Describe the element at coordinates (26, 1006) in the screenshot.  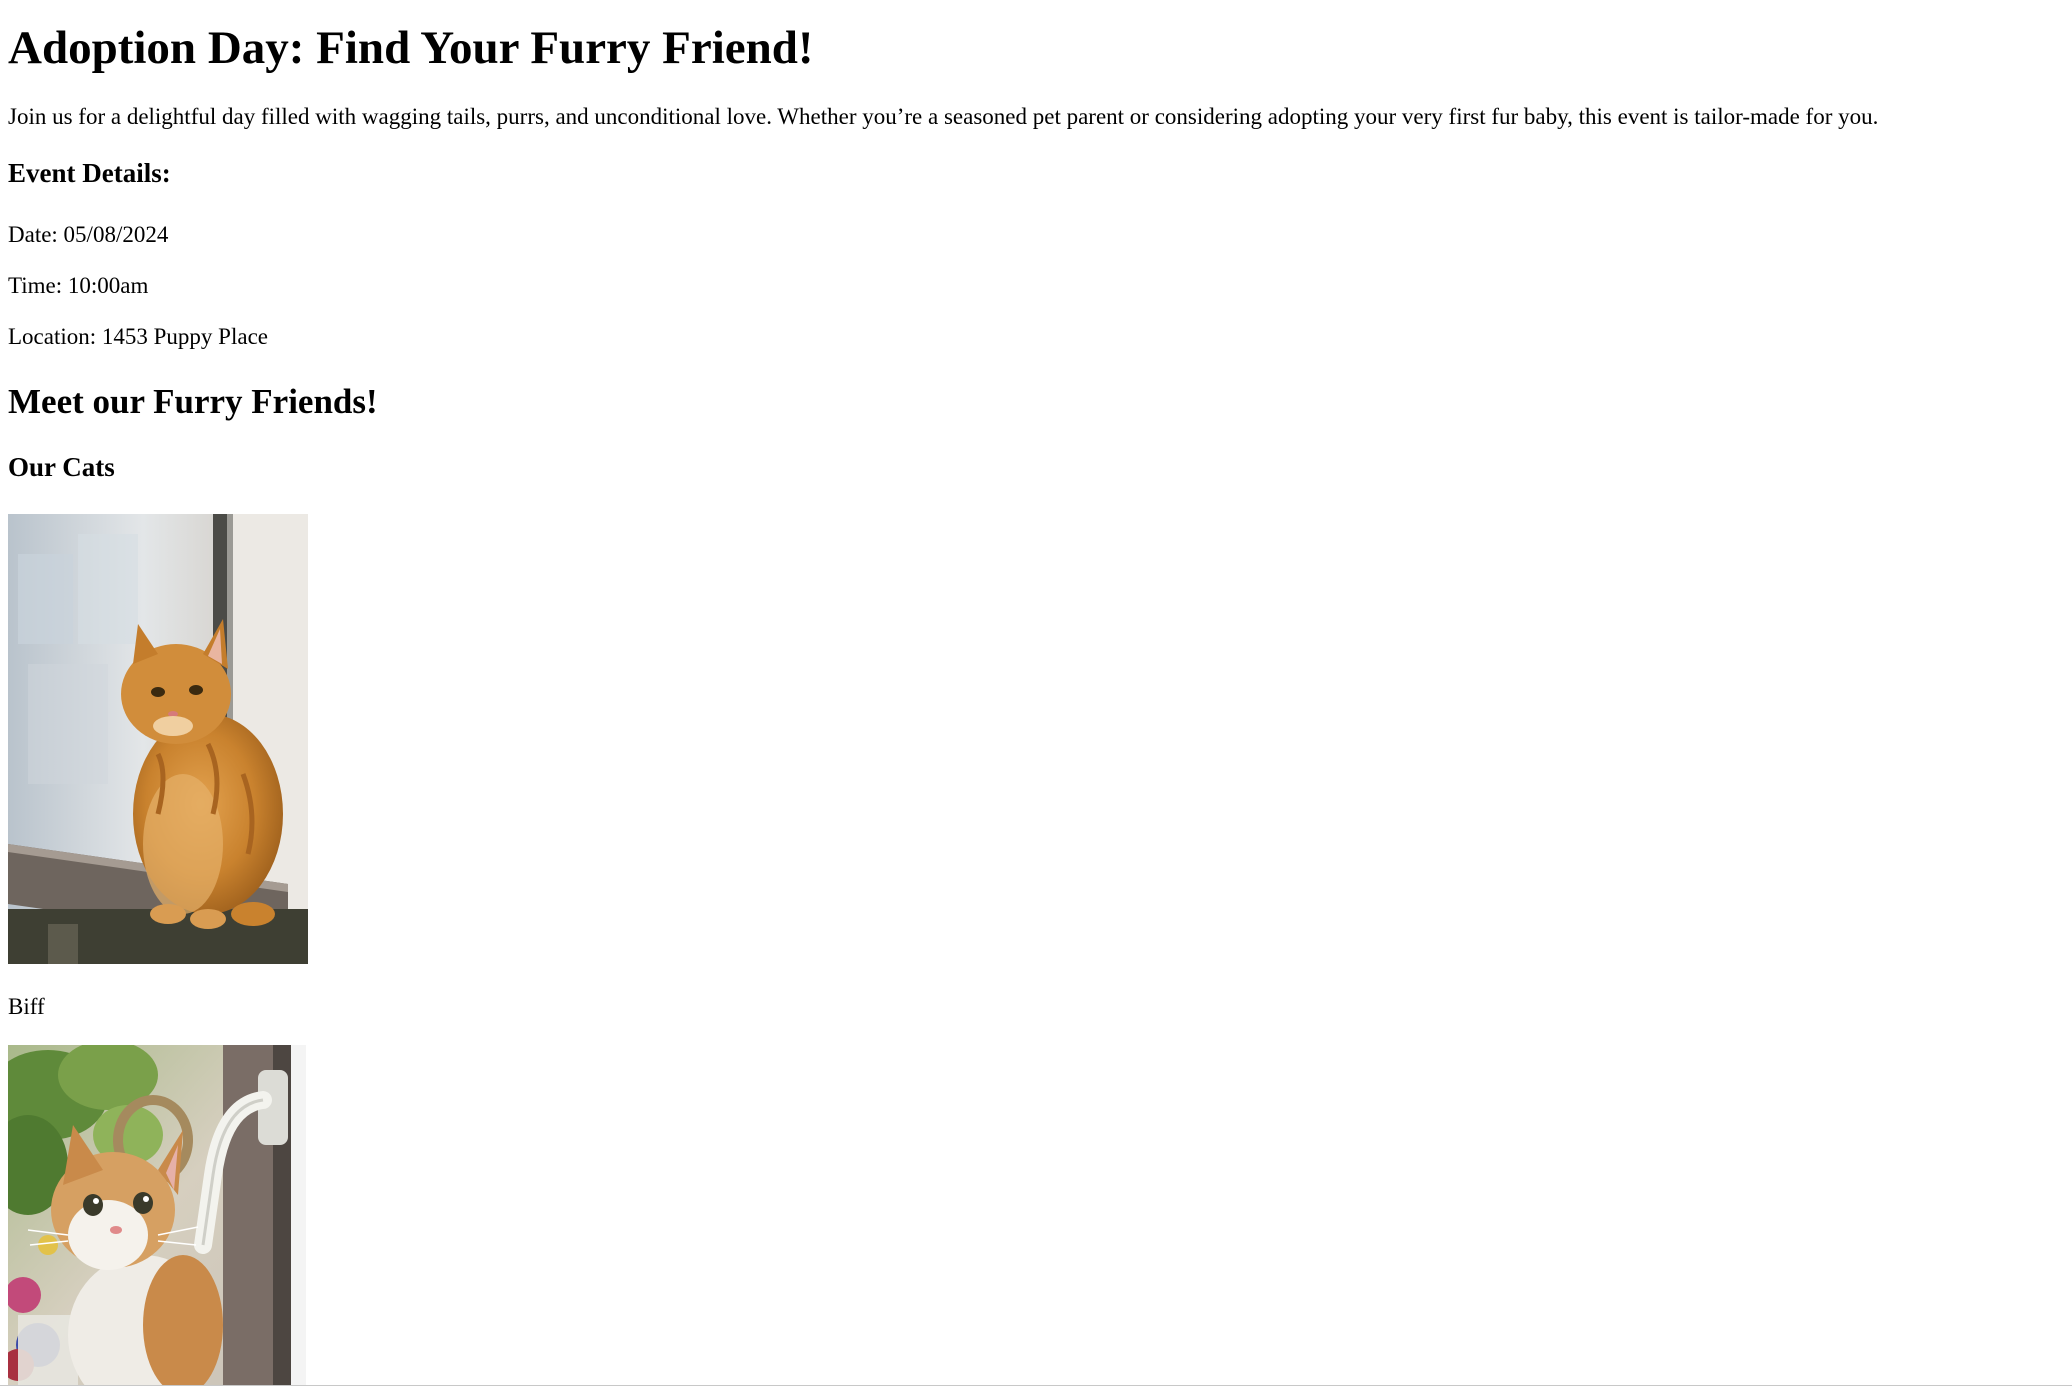
I see `cat-name-biff: Biff` at that location.